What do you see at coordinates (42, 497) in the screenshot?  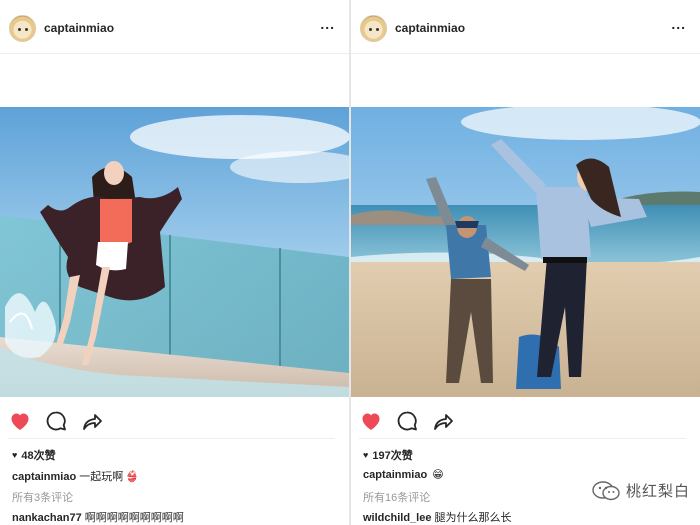 I see `view-all-comments-link: 所有3条评论` at bounding box center [42, 497].